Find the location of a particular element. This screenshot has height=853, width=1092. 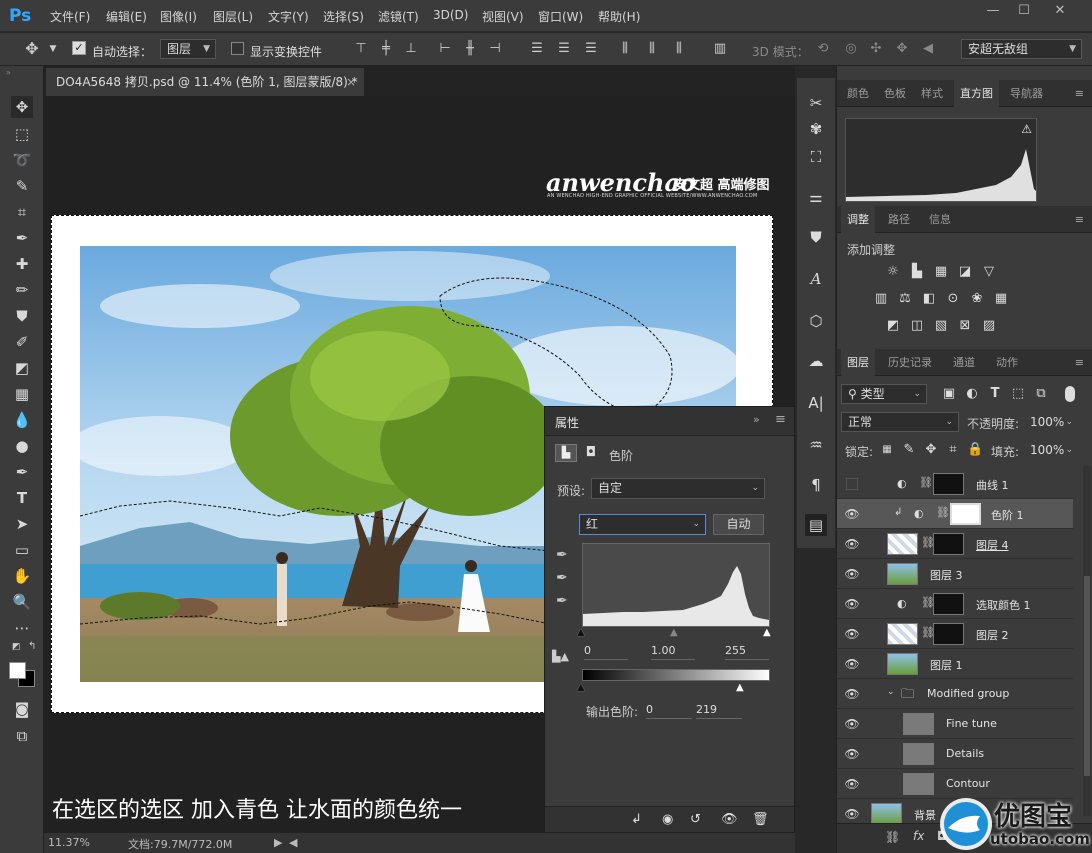

align-left-icon: ⊢ is located at coordinates (445, 49).